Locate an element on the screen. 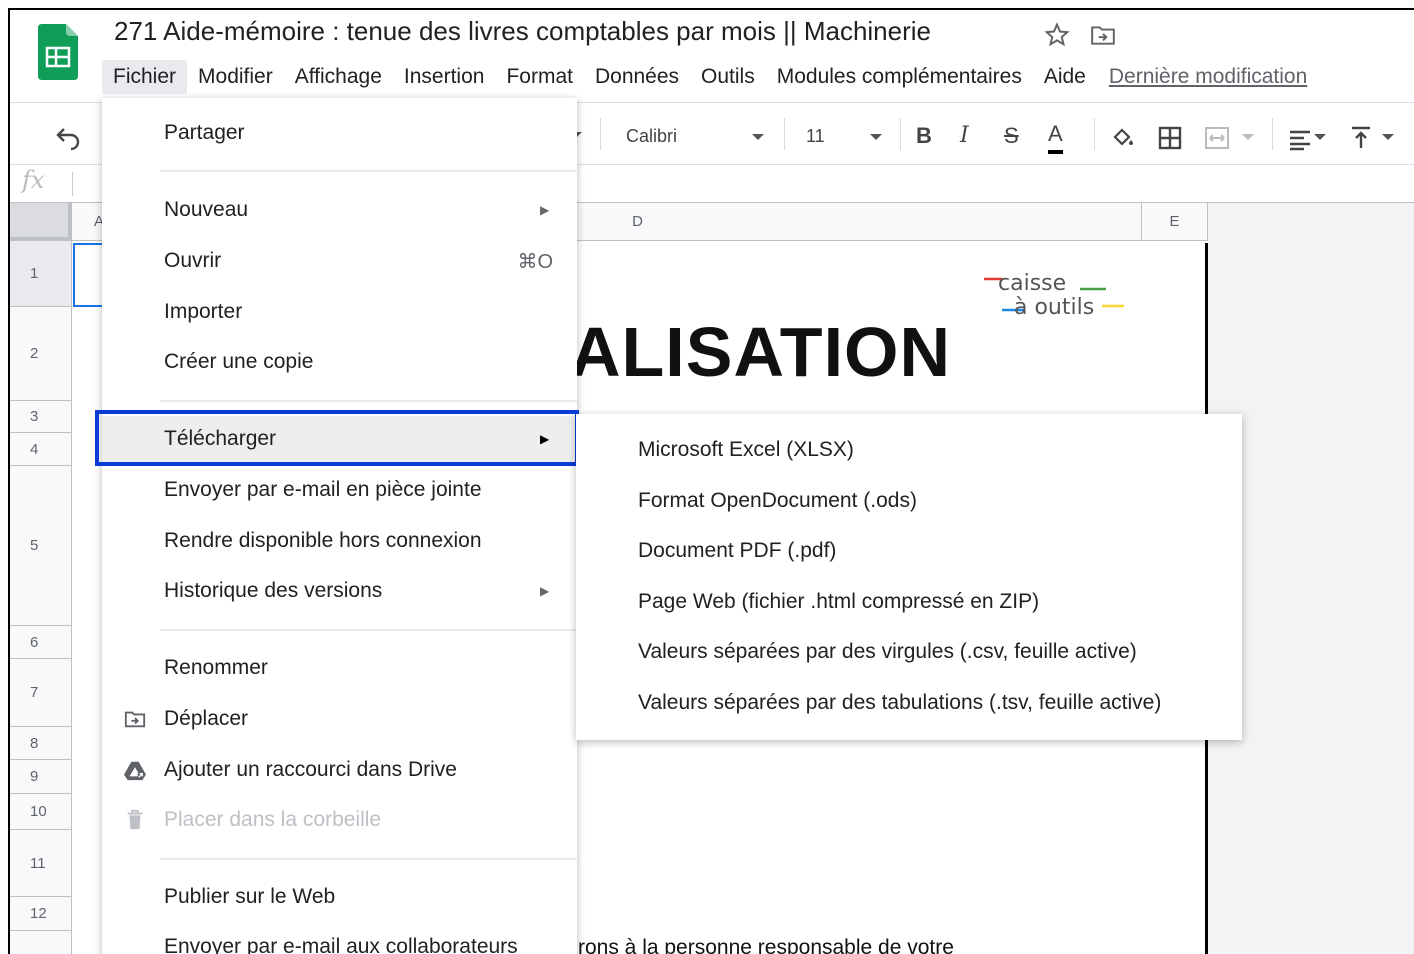  menu-insertion: Insertion is located at coordinates (444, 77).